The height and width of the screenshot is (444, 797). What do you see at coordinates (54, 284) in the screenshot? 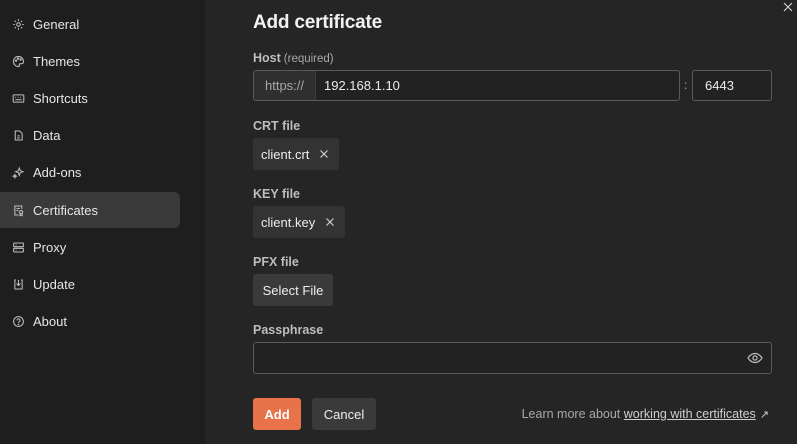
I see `sidebar-item-label: Update` at bounding box center [54, 284].